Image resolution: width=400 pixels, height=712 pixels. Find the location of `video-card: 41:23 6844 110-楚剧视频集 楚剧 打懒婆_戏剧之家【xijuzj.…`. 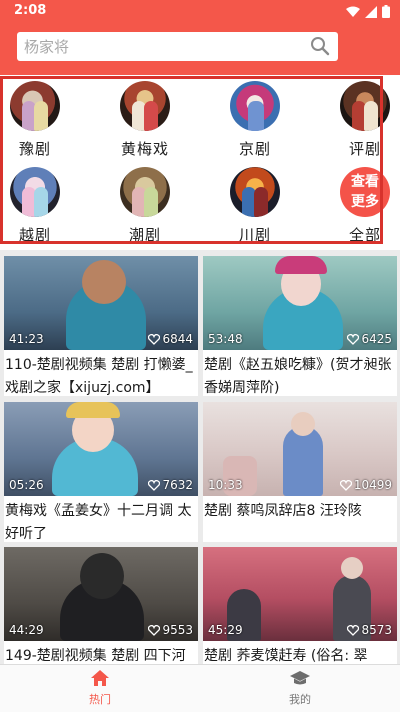

video-card: 41:23 6844 110-楚剧视频集 楚剧 打懒婆_戏剧之家【xijuzj.… is located at coordinates (101, 326).